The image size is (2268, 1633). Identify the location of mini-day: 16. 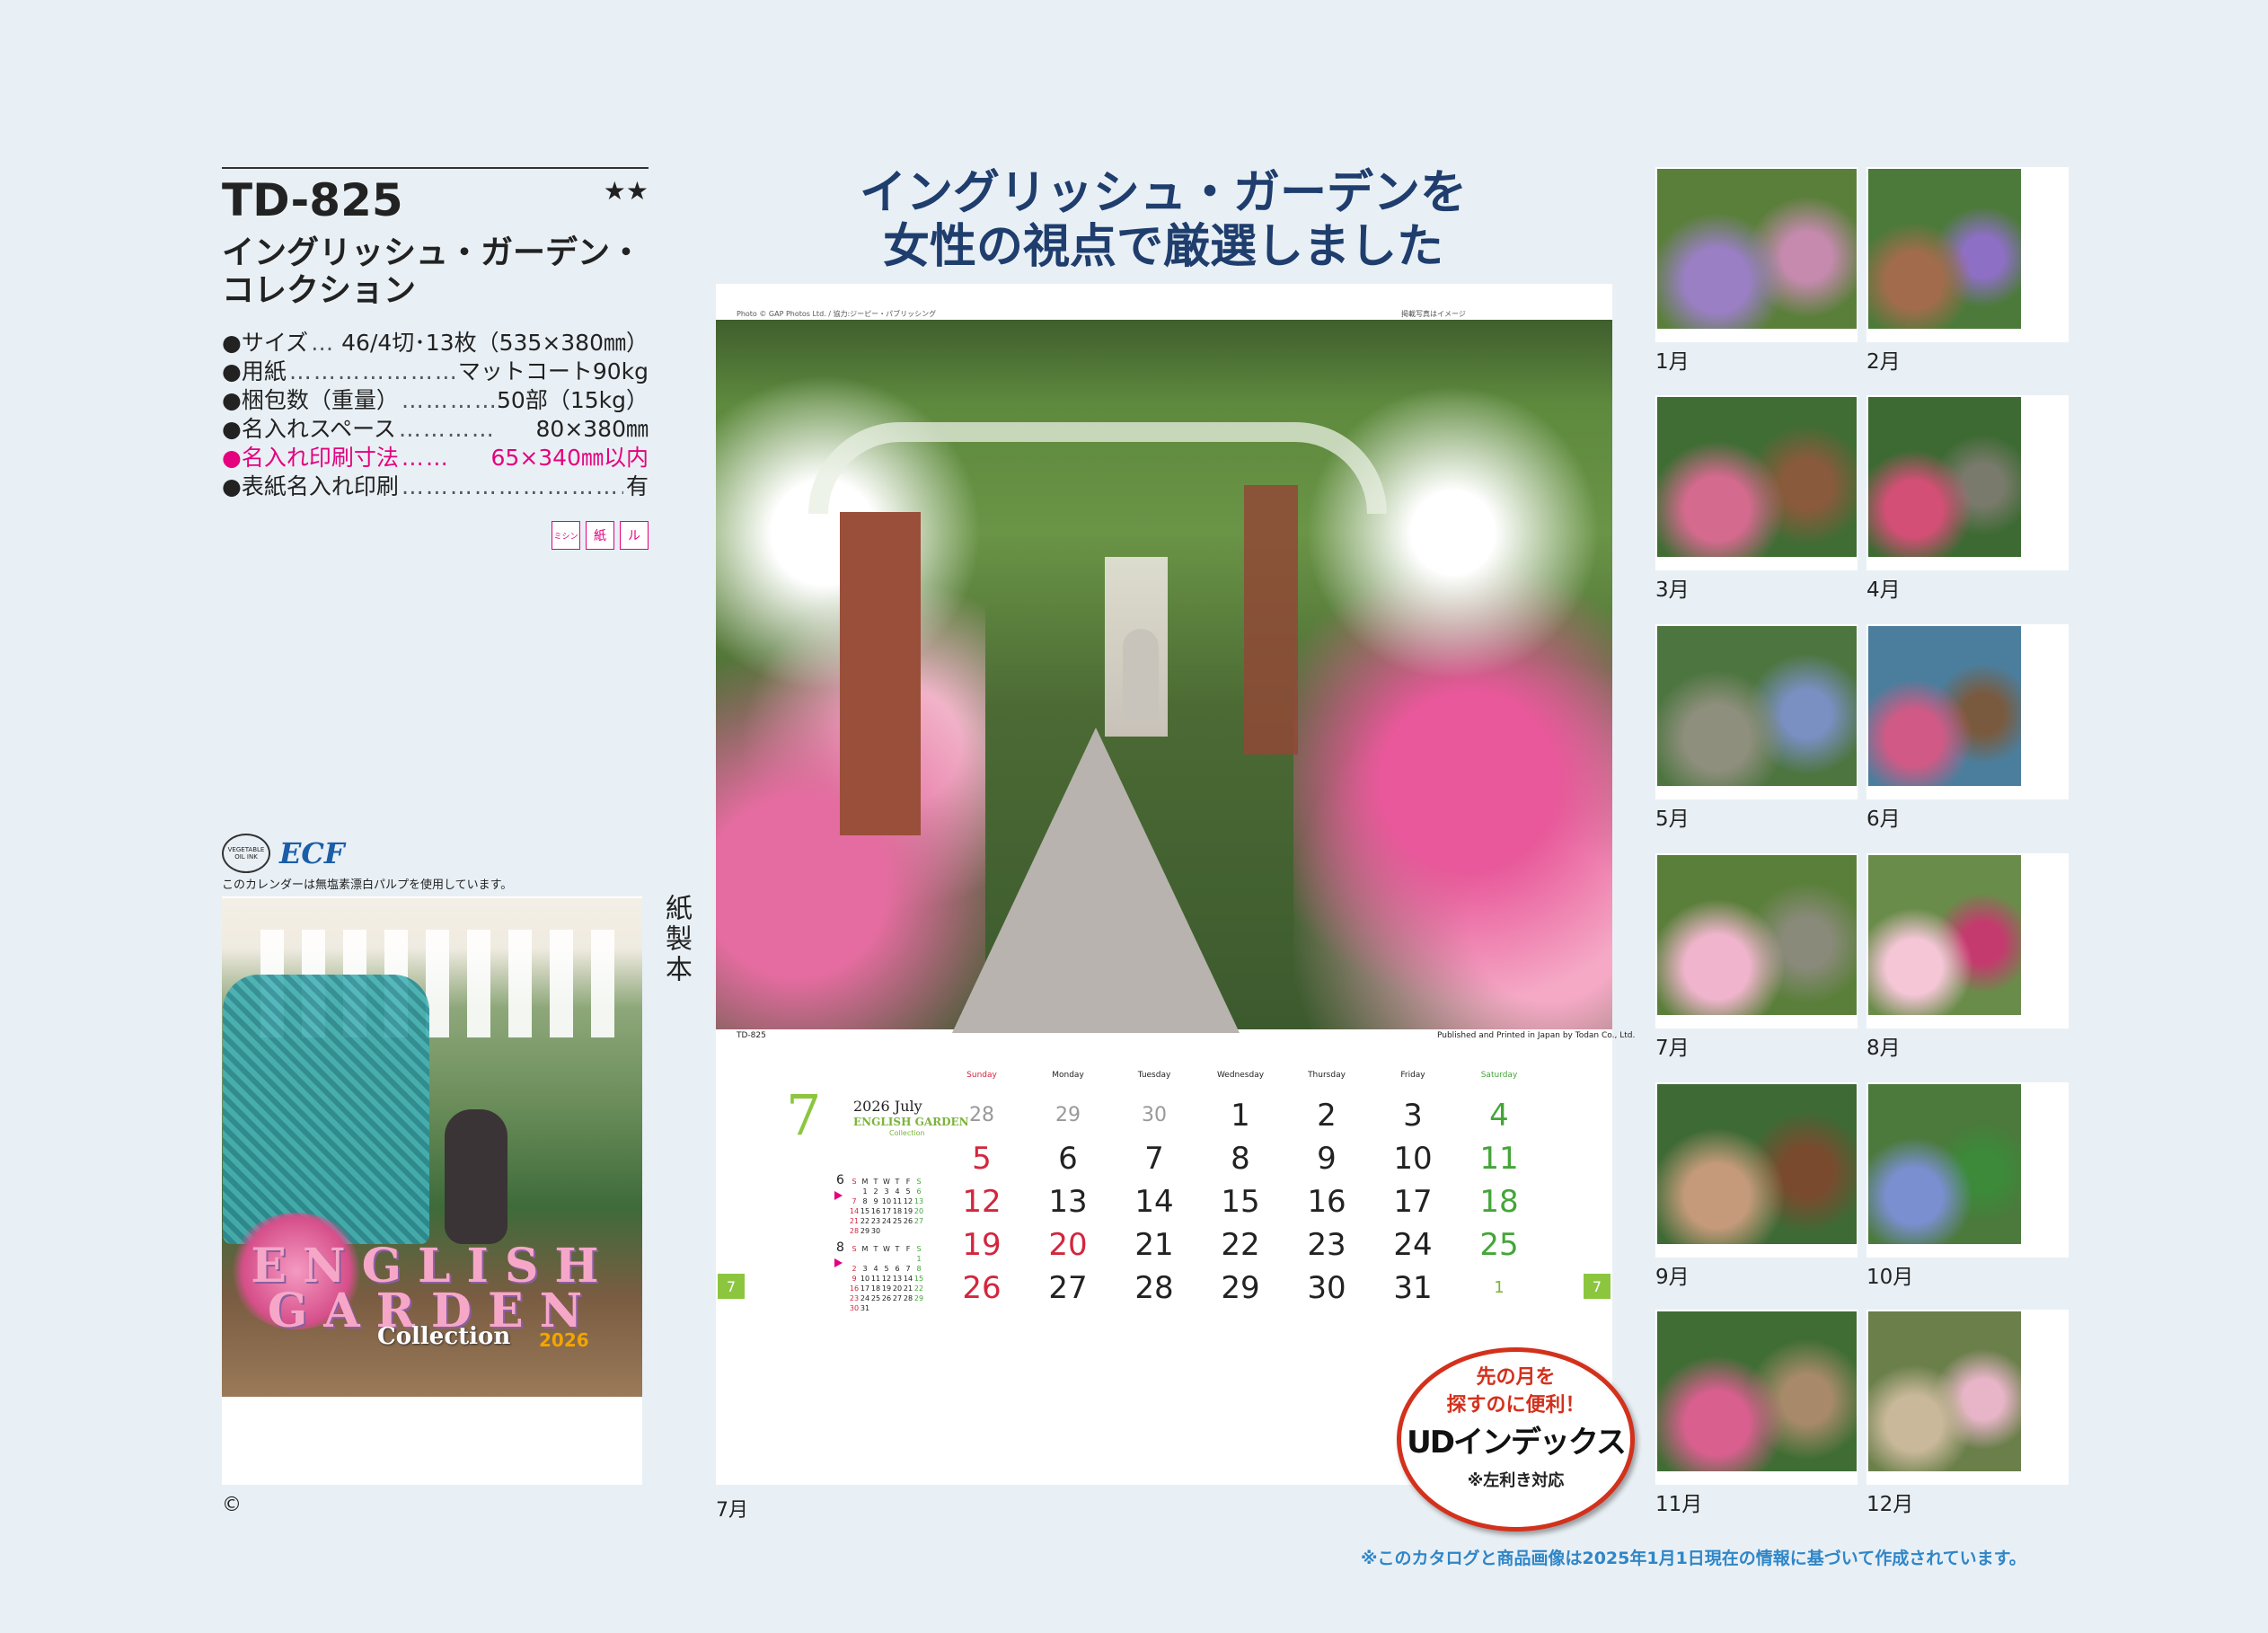
(876, 1211).